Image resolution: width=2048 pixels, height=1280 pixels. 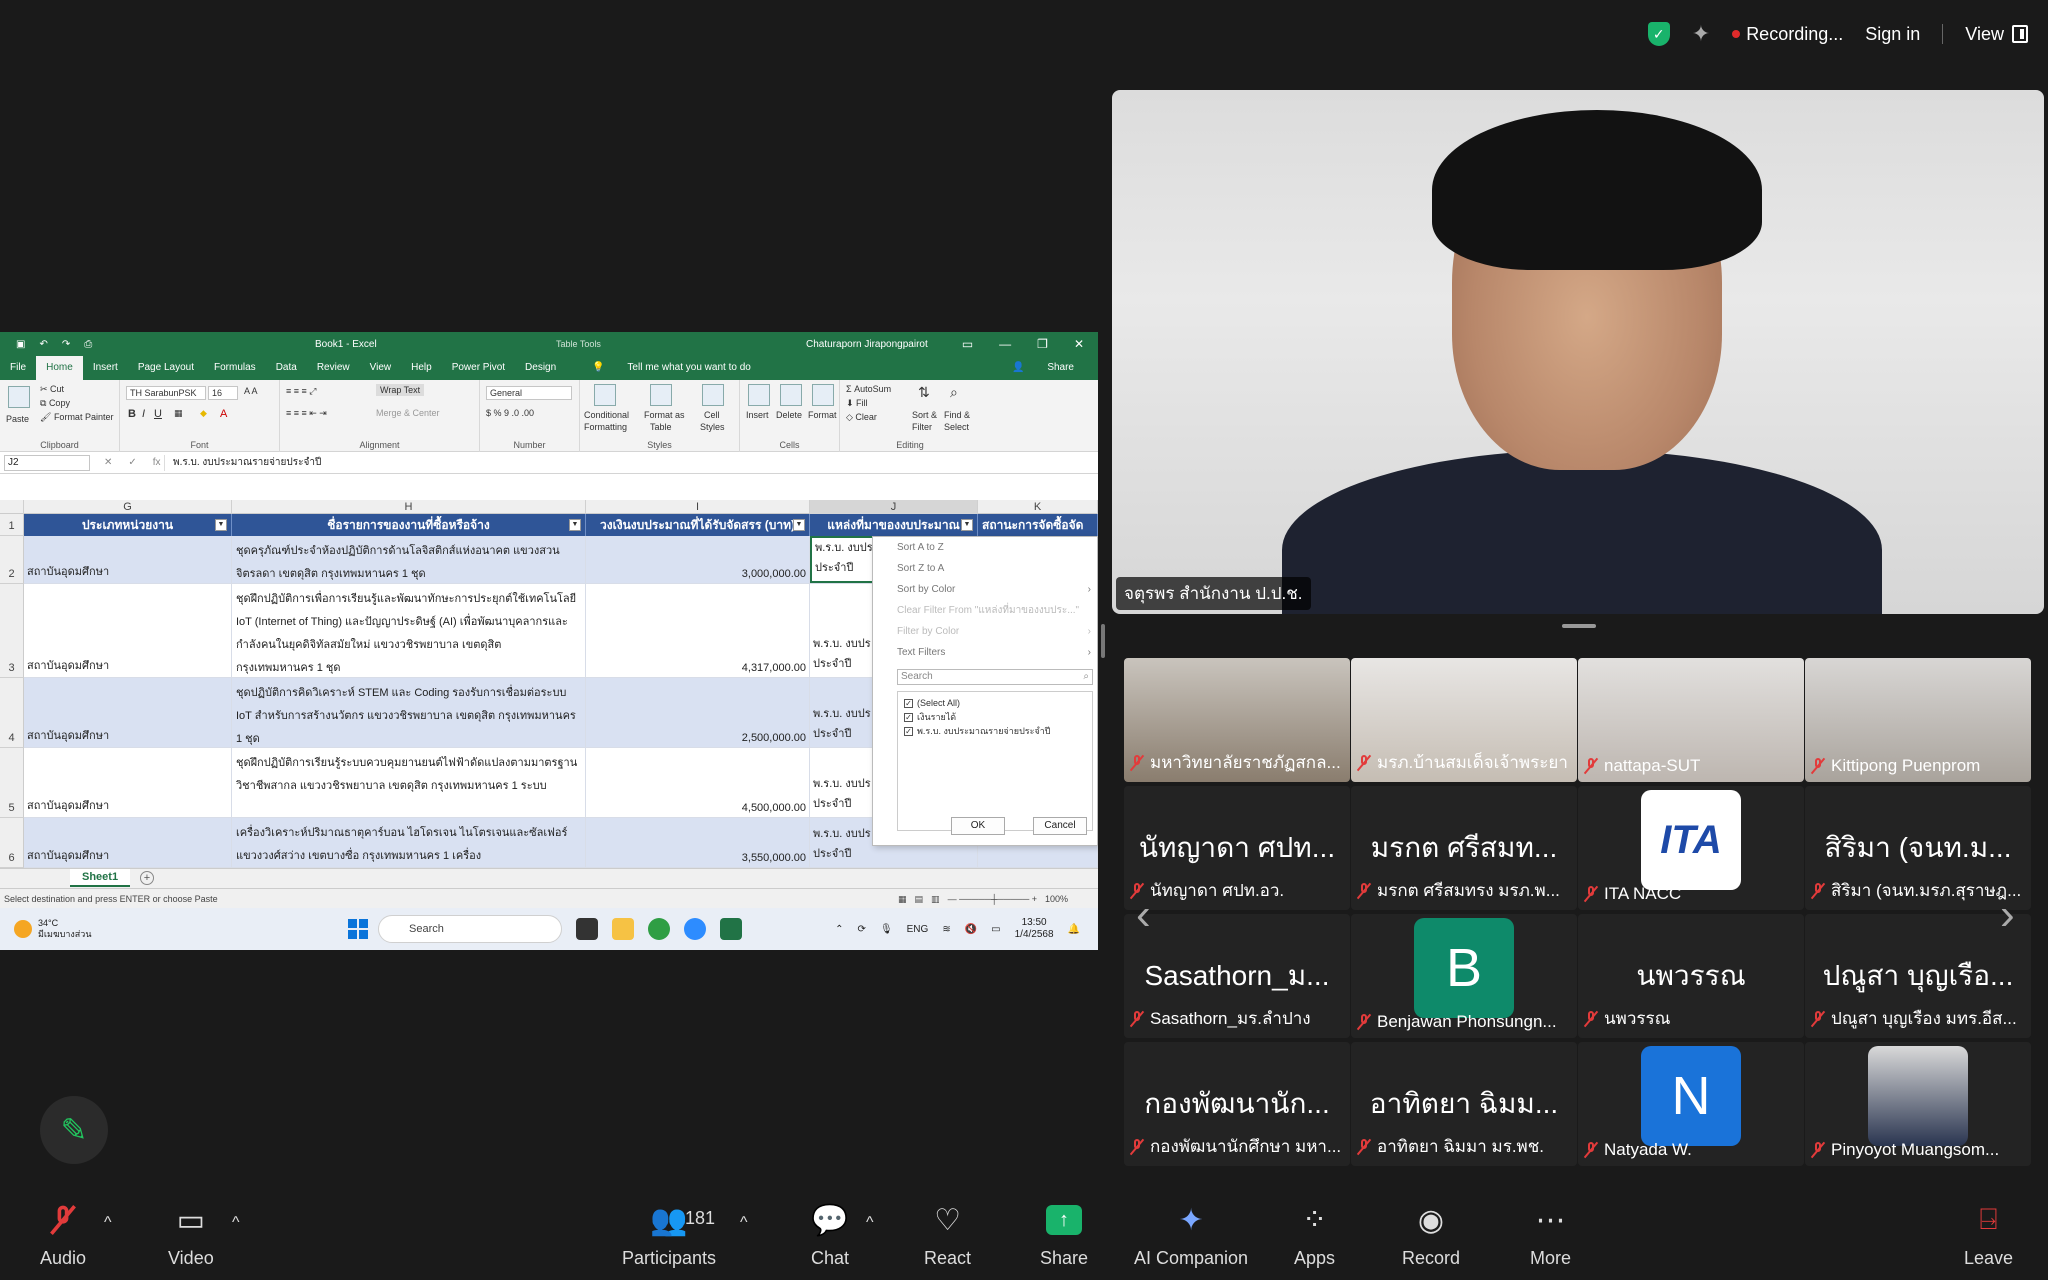 What do you see at coordinates (470, 929) in the screenshot?
I see `taskbar-search: Search` at bounding box center [470, 929].